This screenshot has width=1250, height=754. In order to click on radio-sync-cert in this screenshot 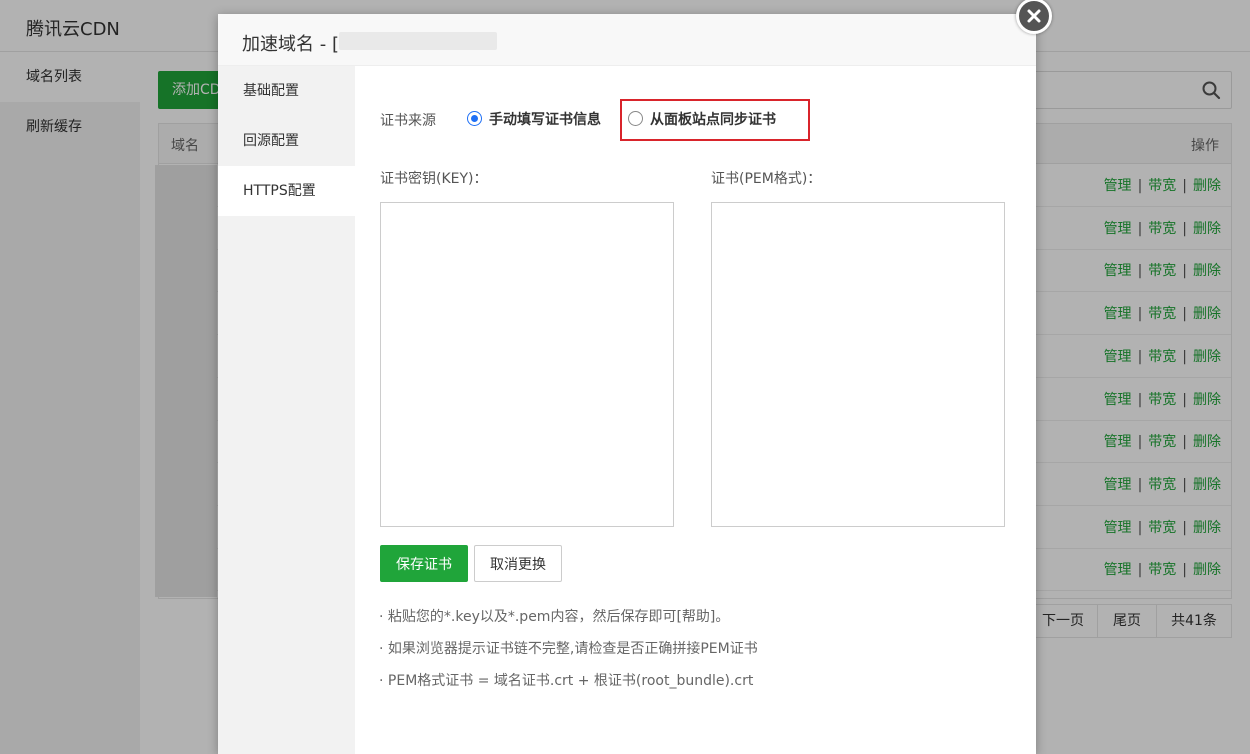, I will do `click(635, 118)`.